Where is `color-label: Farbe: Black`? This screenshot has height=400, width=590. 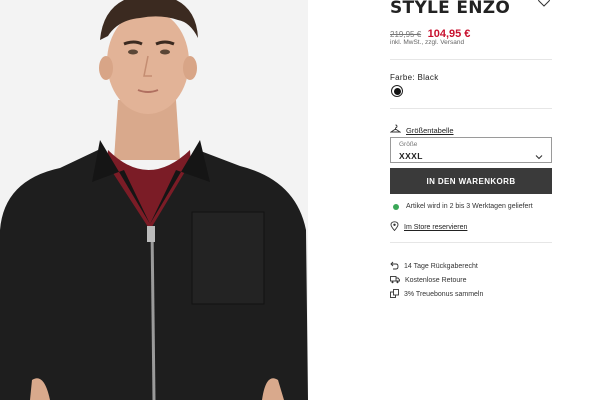
color-label: Farbe: Black is located at coordinates (414, 77).